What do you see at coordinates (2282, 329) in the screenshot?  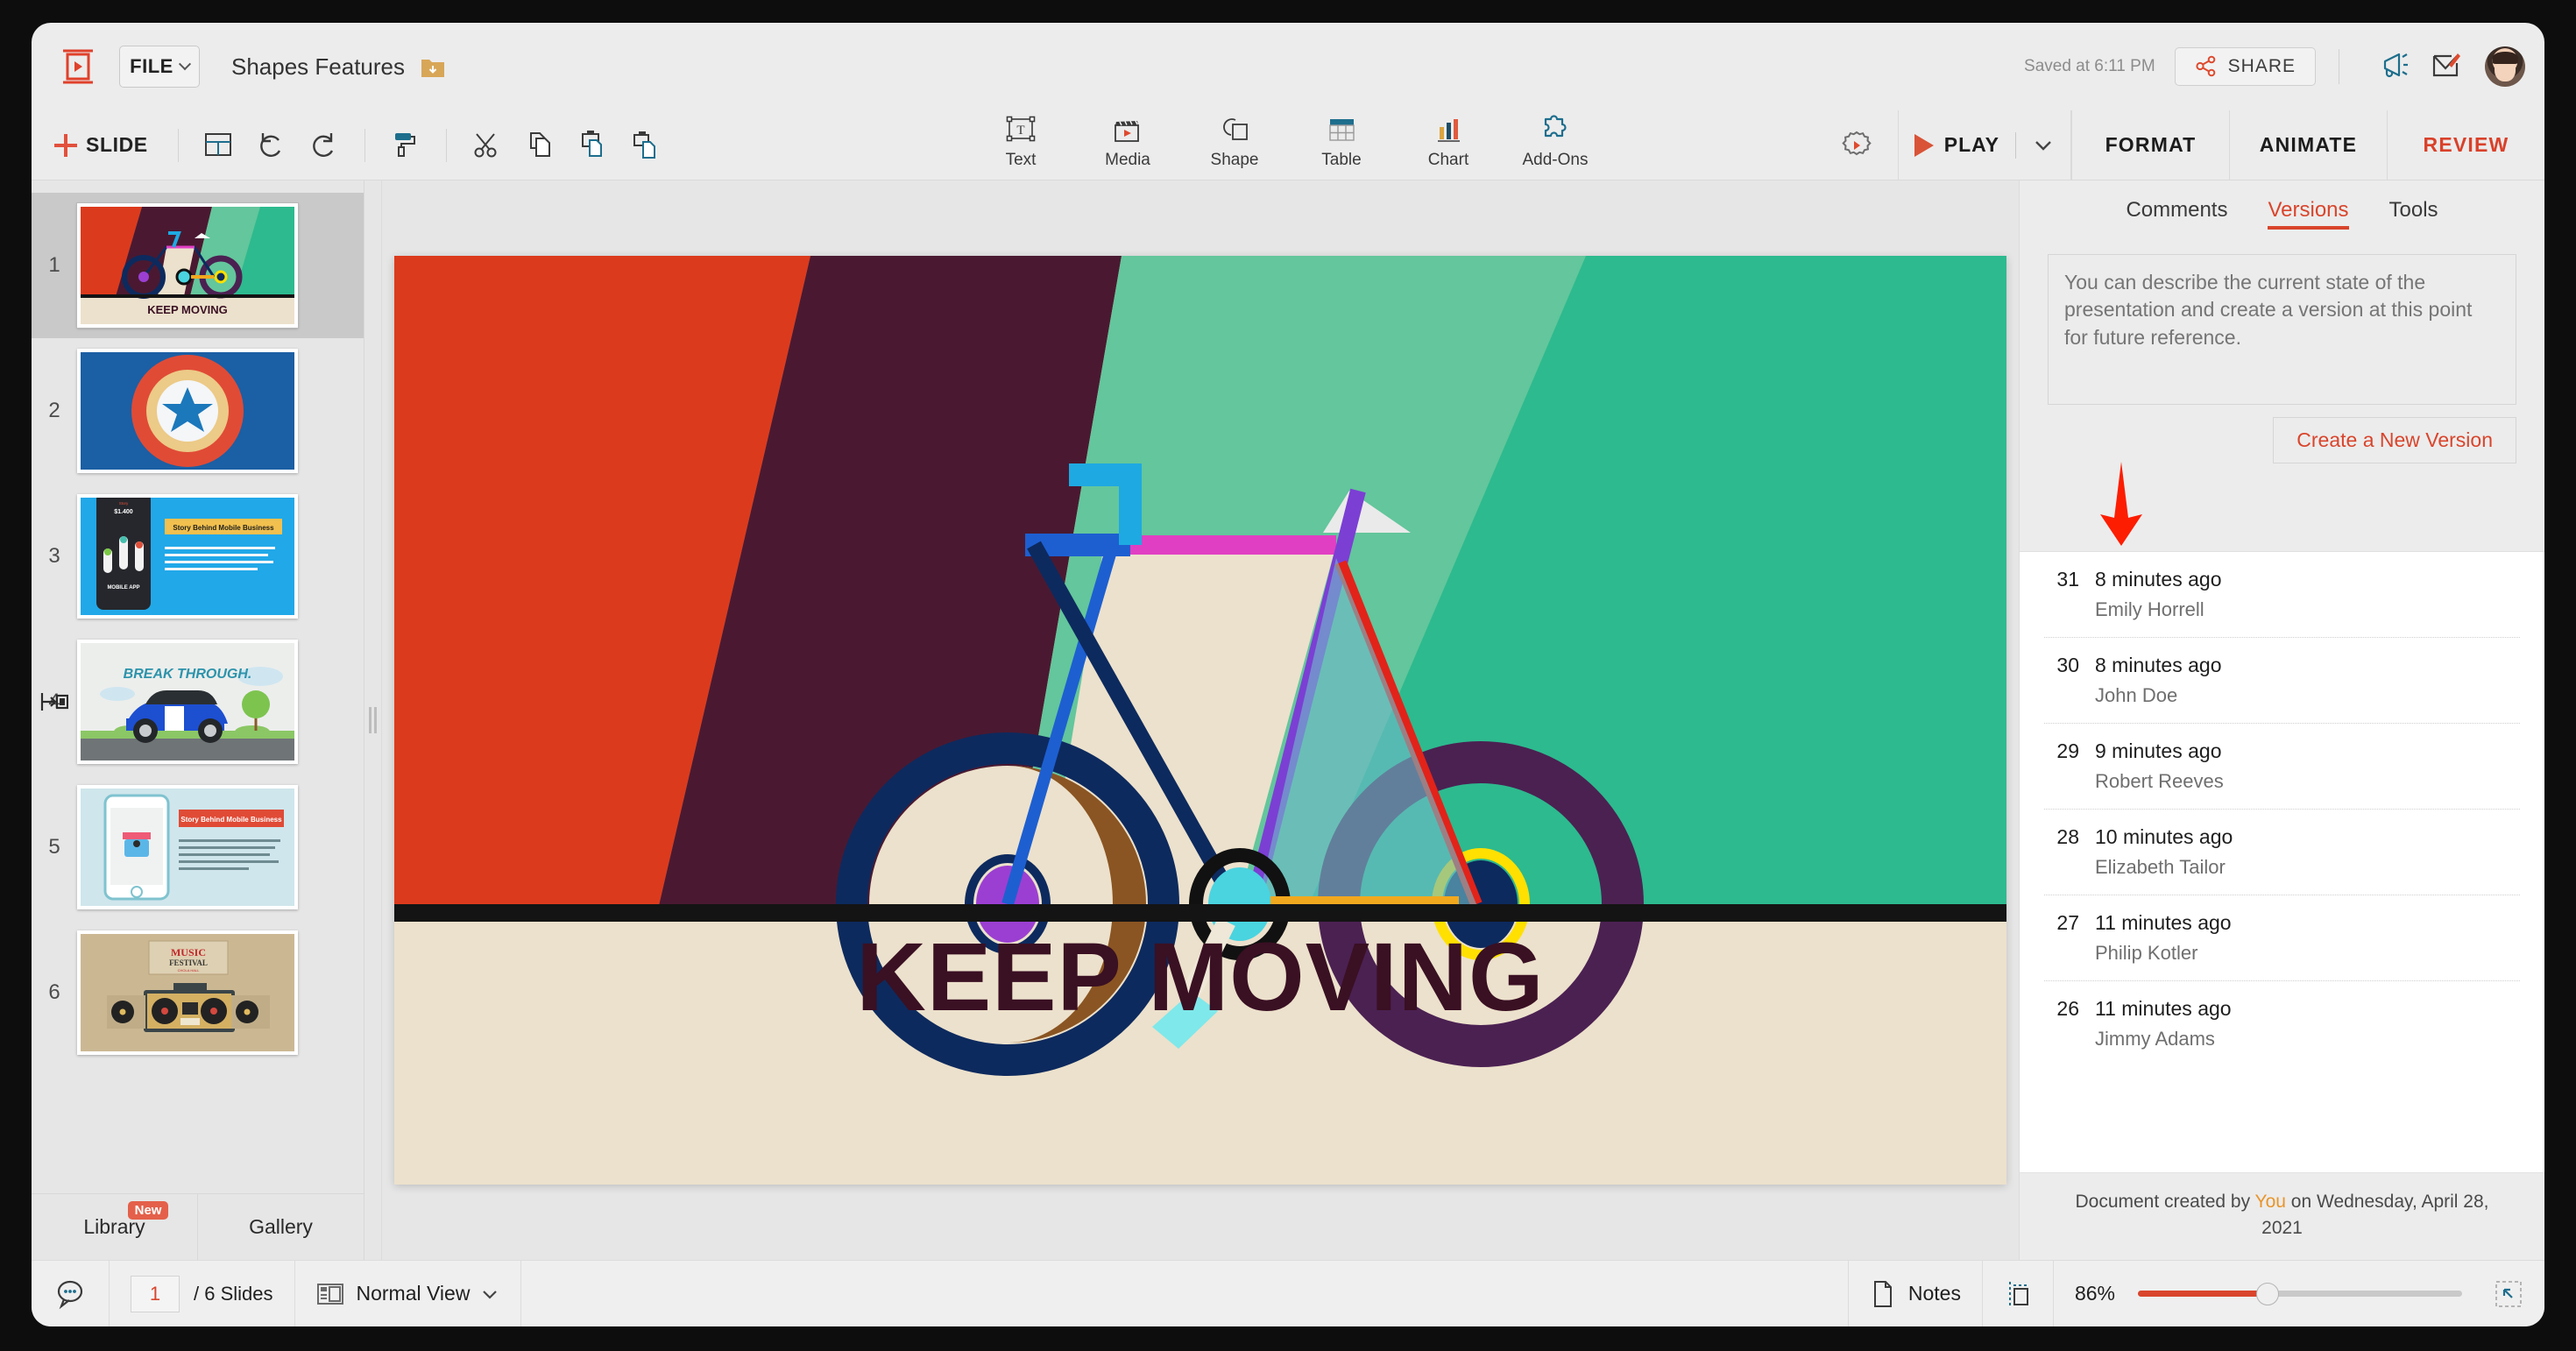 I see `version-description-input` at bounding box center [2282, 329].